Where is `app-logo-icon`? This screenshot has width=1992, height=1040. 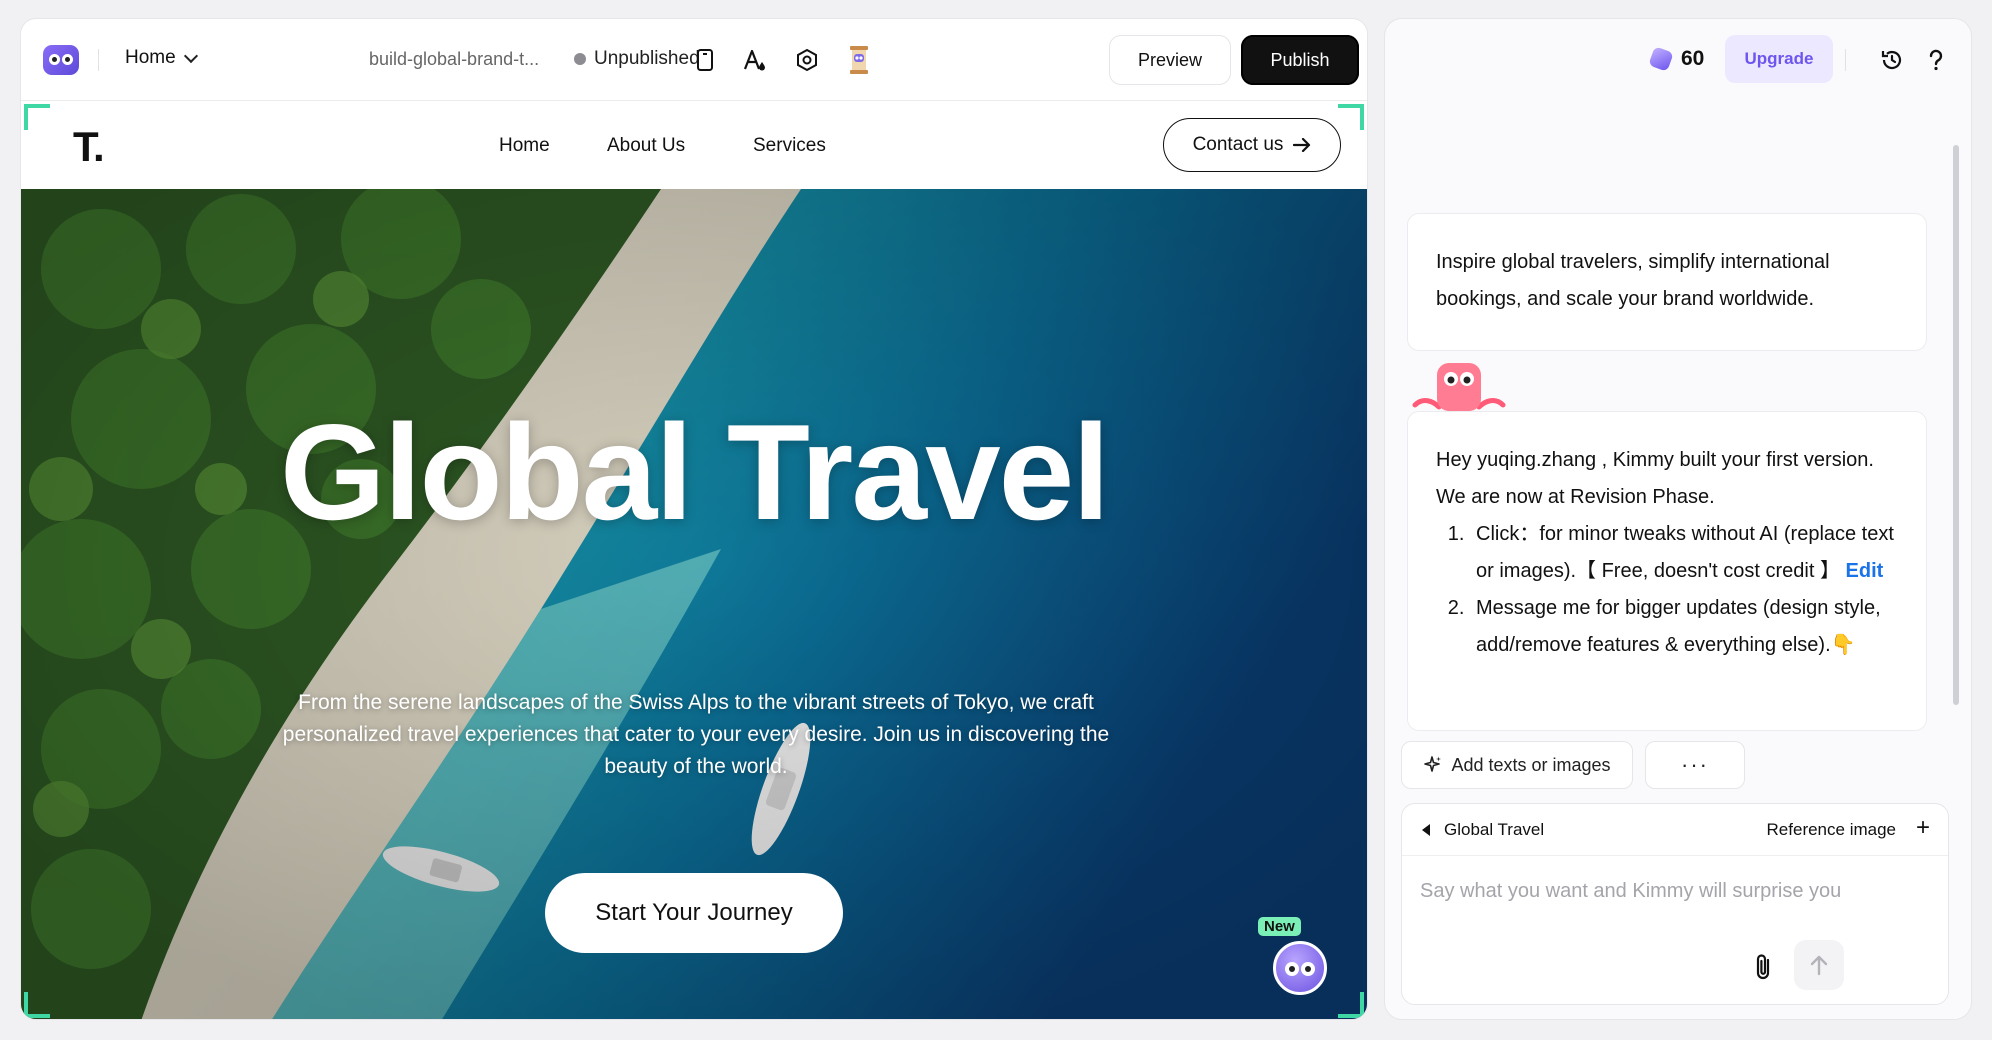 app-logo-icon is located at coordinates (61, 60).